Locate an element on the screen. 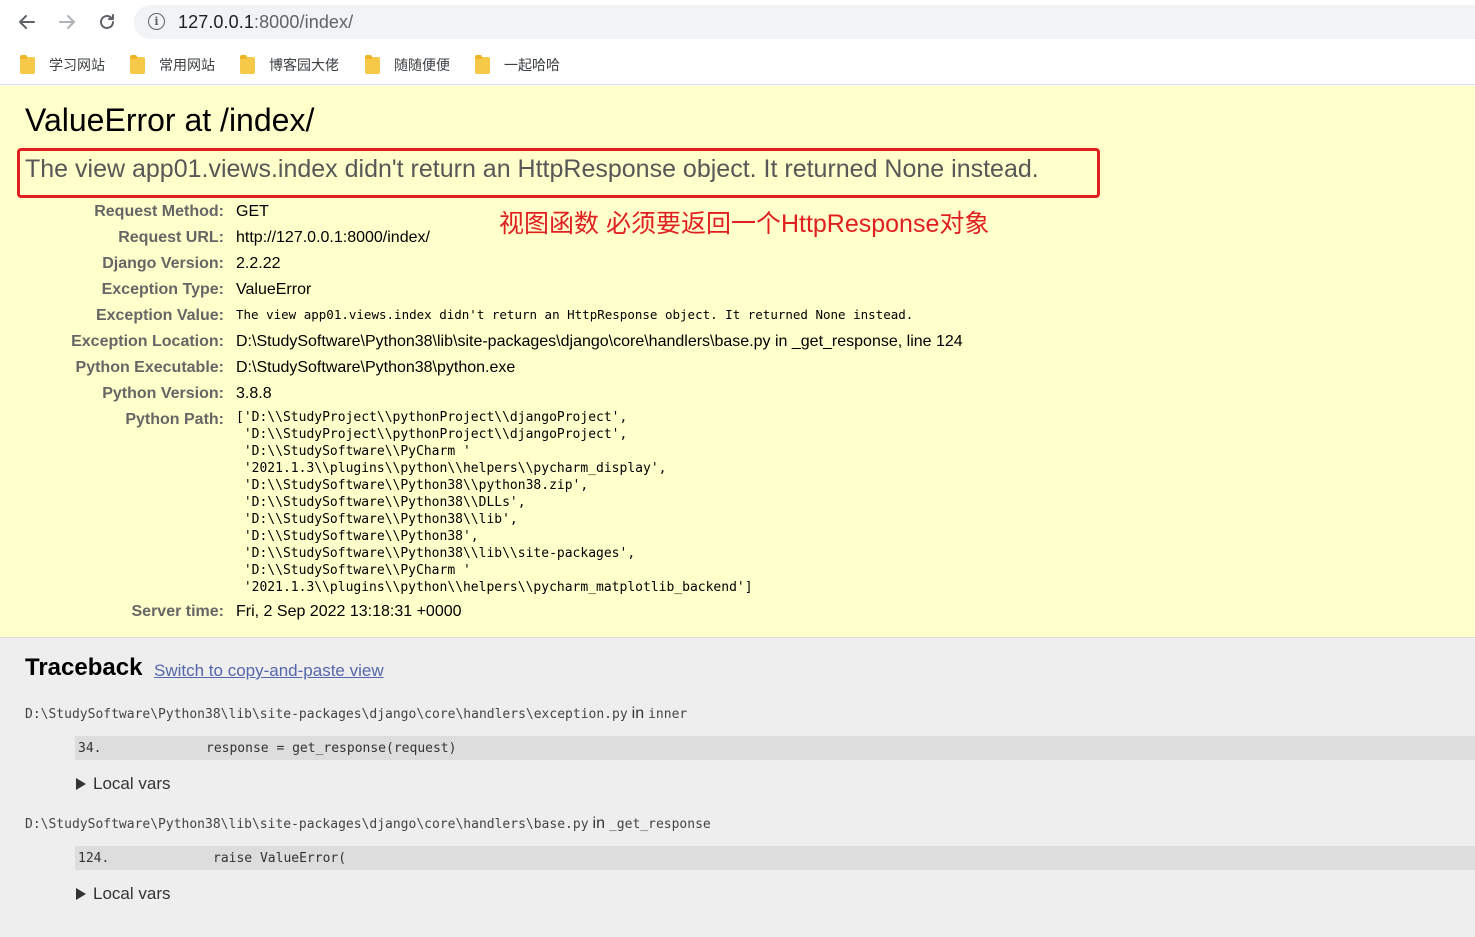 The image size is (1475, 937). url-path: :8000/index/ is located at coordinates (303, 22).